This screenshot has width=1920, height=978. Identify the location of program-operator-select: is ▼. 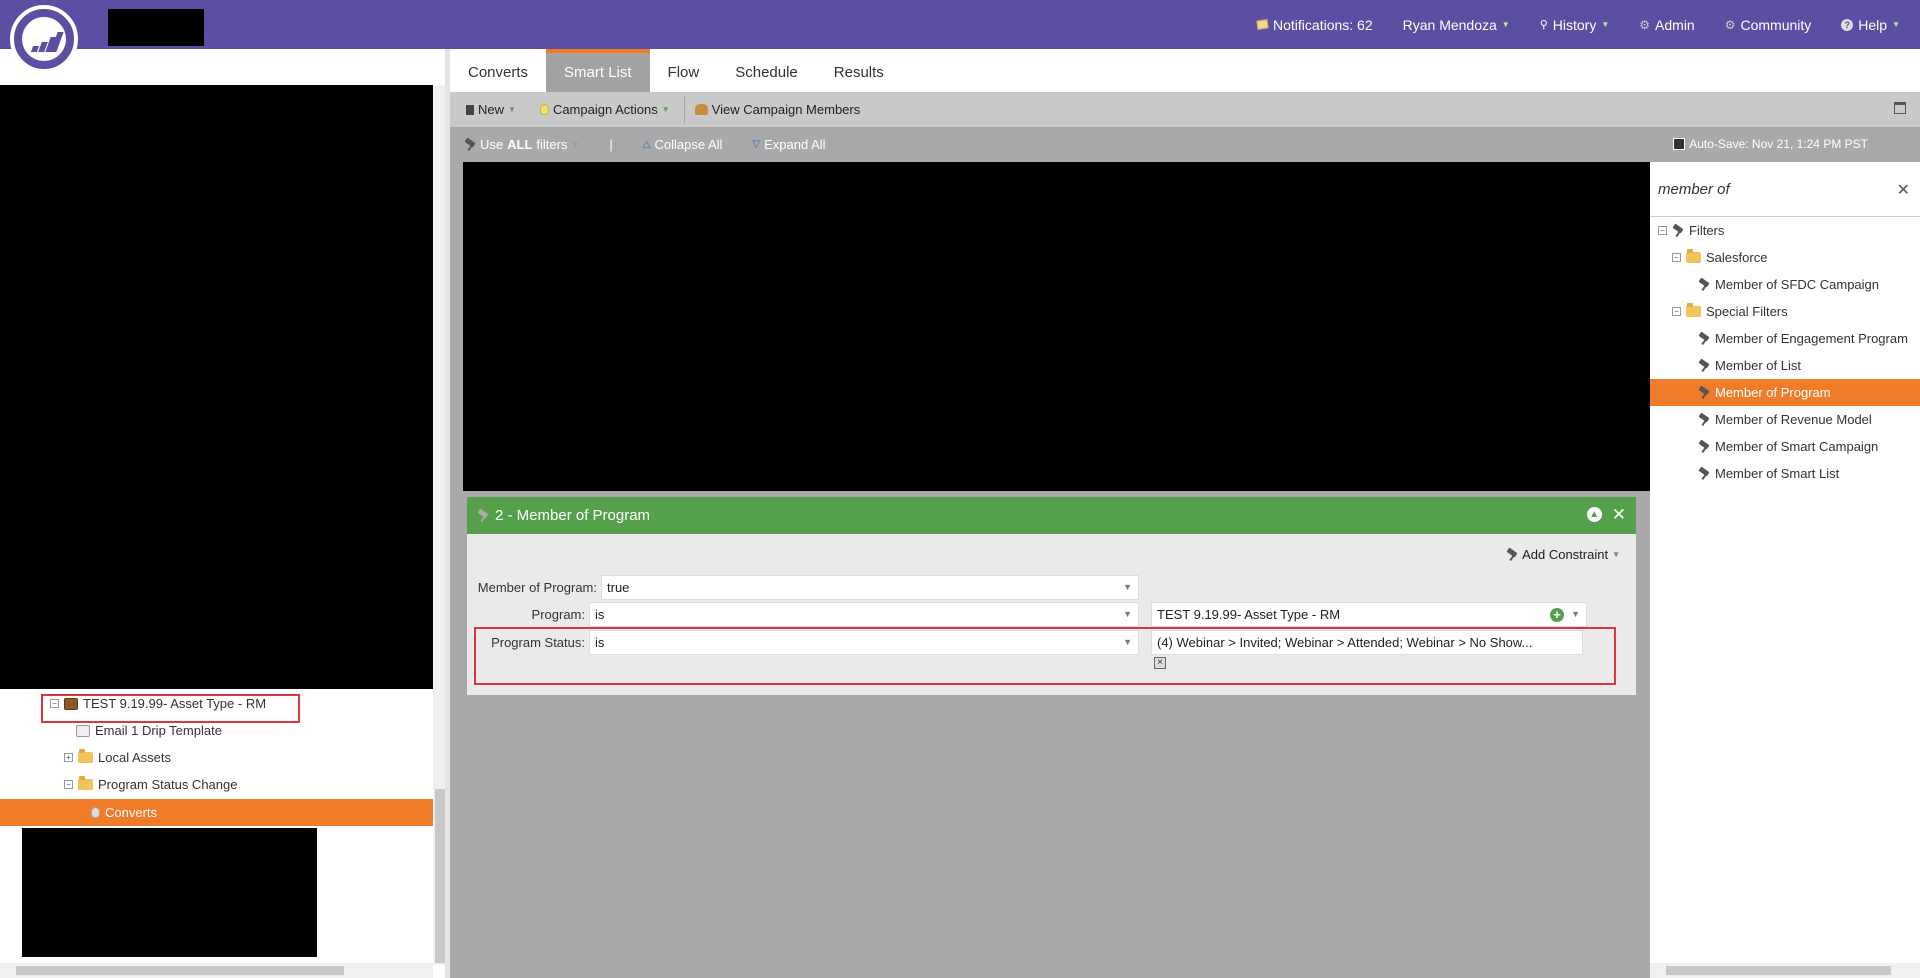
(864, 614).